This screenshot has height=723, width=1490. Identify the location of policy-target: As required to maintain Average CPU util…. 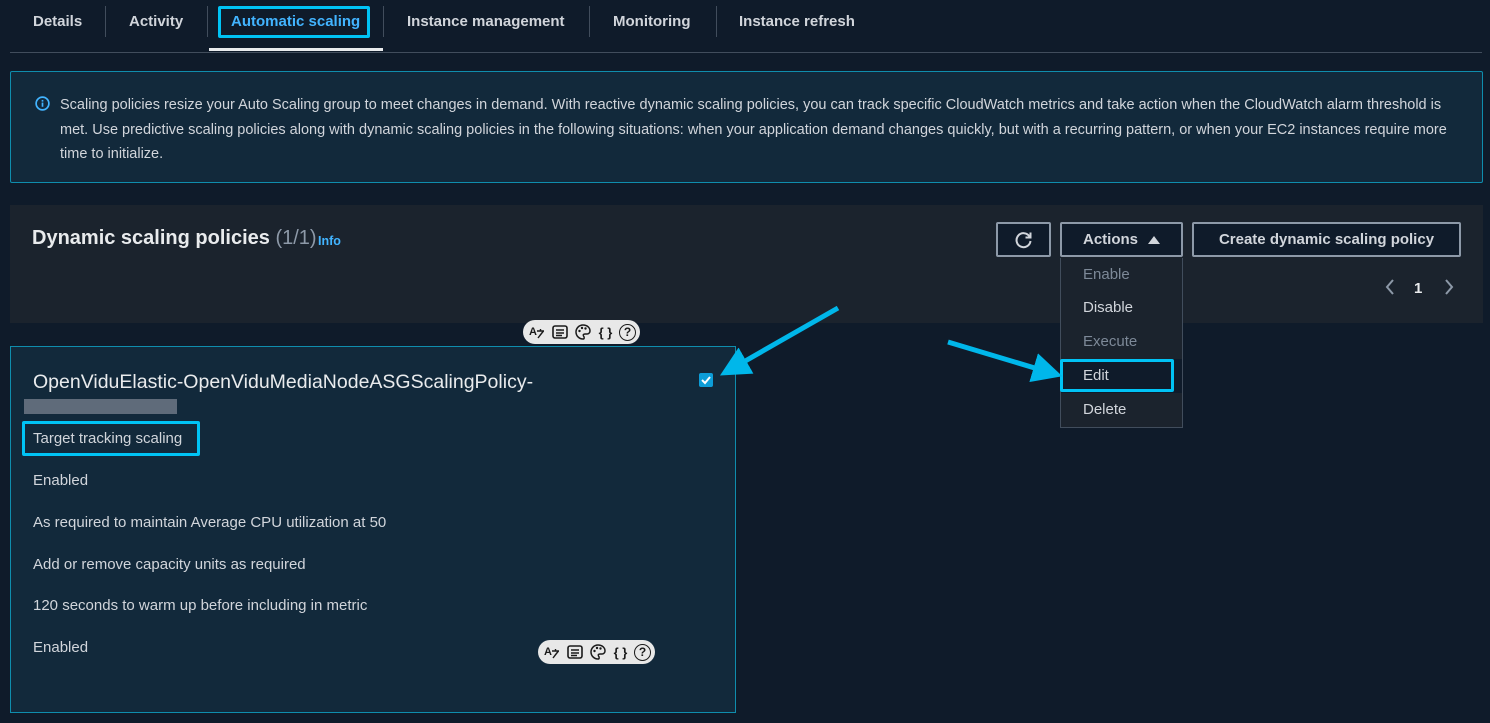
(210, 522).